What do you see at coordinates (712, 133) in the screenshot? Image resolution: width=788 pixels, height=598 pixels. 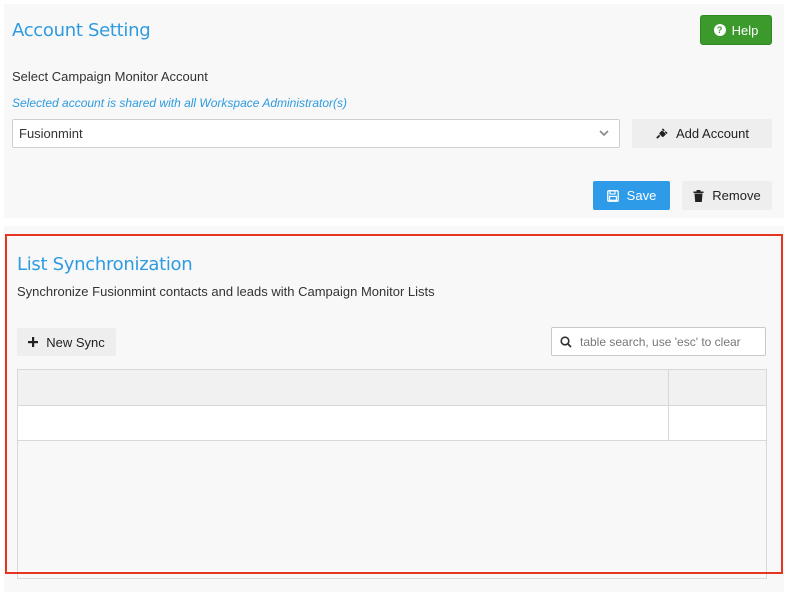 I see `add-account-label: Add Account` at bounding box center [712, 133].